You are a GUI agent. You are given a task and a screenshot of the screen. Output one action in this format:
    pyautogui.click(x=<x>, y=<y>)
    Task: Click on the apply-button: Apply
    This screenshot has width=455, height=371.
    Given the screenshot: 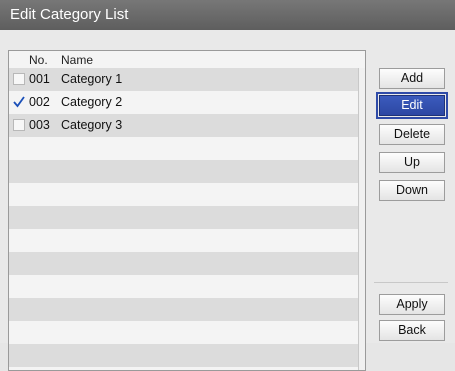 What is the action you would take?
    pyautogui.click(x=412, y=304)
    